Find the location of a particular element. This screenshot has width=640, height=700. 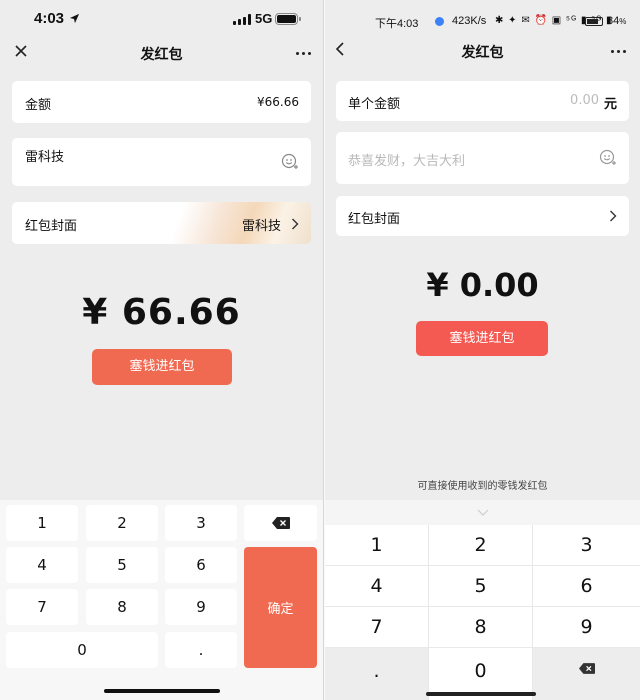

number-keypad: 1 2 3 4 5 6 7 8 9 . 0 is located at coordinates (482, 612).